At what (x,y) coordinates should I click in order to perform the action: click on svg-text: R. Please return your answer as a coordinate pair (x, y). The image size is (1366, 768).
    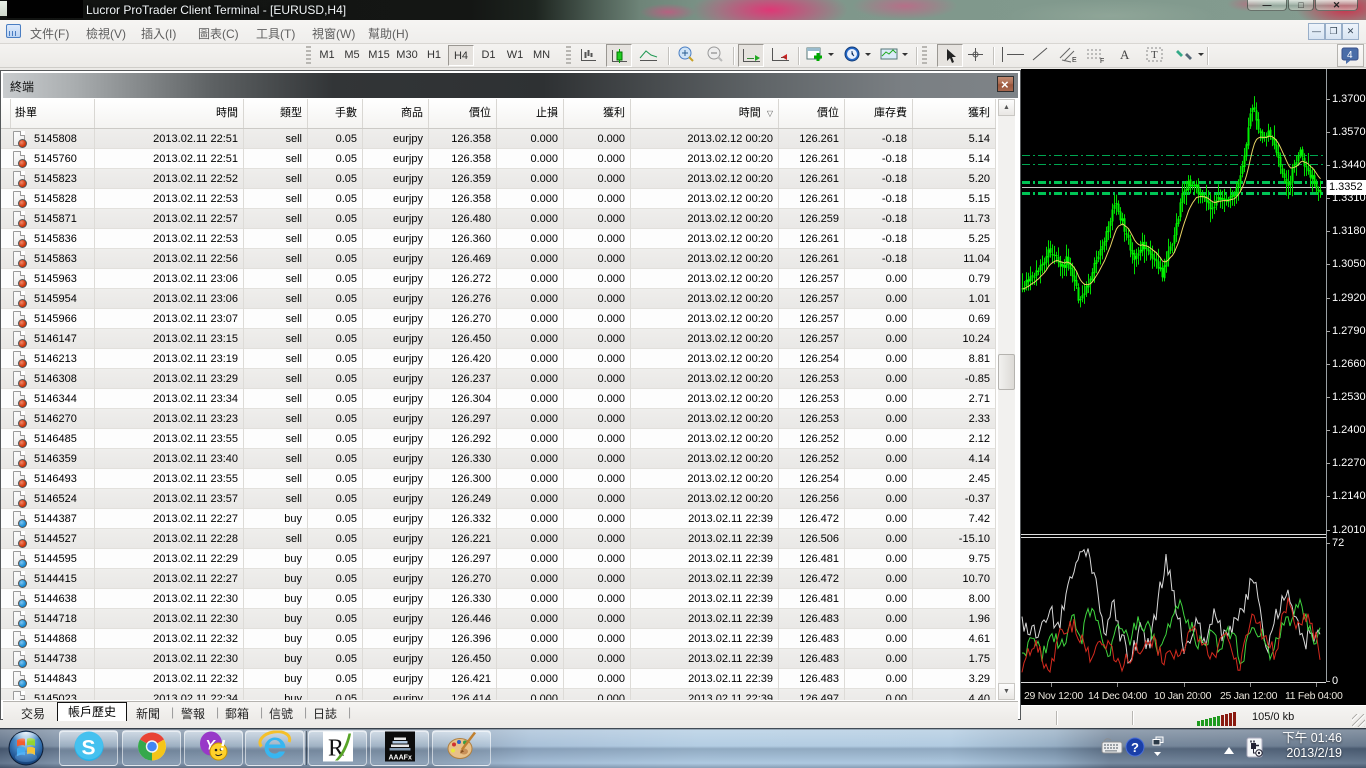
    Looking at the image, I should click on (336, 749).